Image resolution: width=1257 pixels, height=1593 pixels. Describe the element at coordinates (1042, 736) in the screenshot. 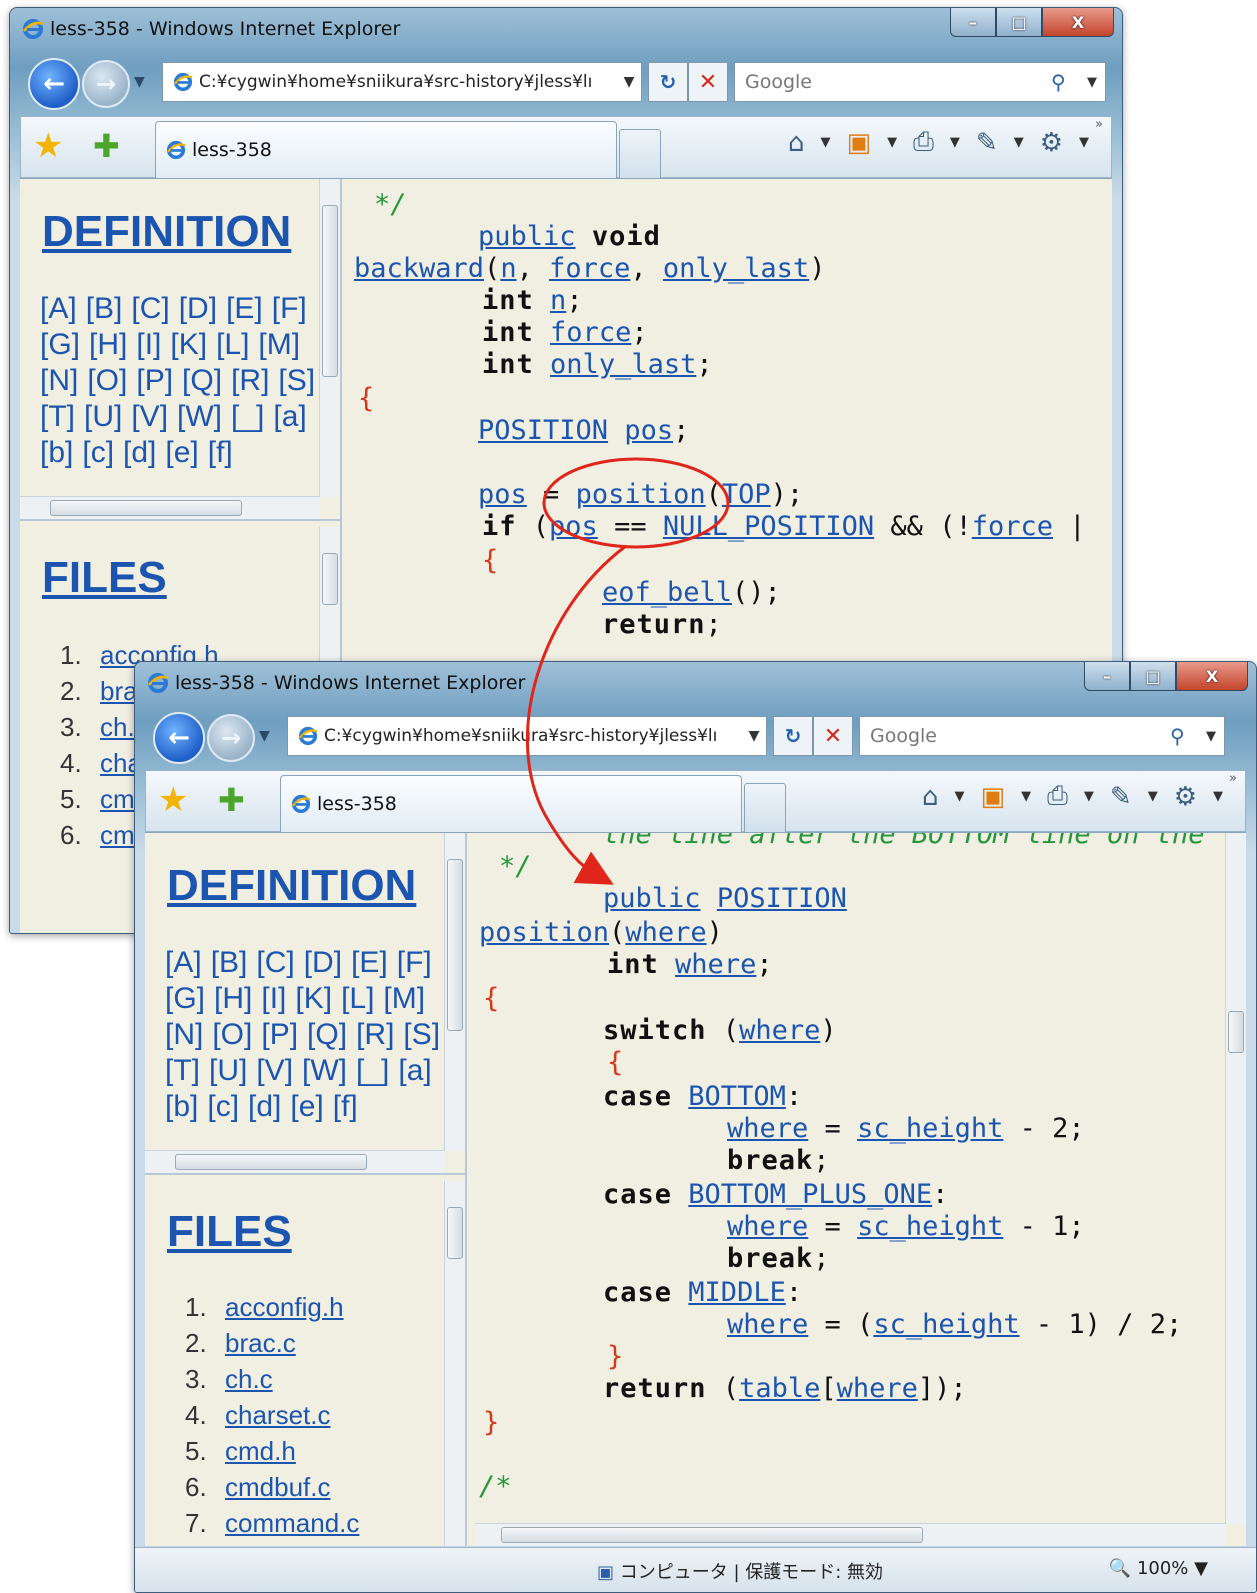

I see `search-box: Google ⚲ ▼` at that location.